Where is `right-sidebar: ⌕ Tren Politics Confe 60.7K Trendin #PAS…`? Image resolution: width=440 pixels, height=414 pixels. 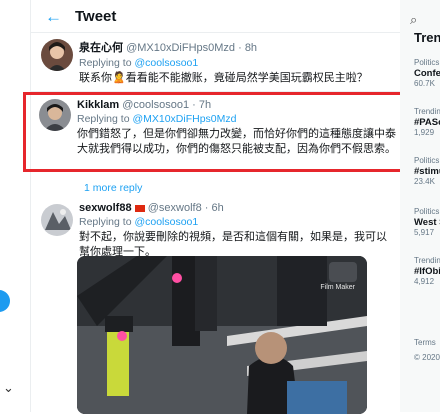 right-sidebar: ⌕ Tren Politics Confe 60.7K Trendin #PAS… is located at coordinates (420, 206).